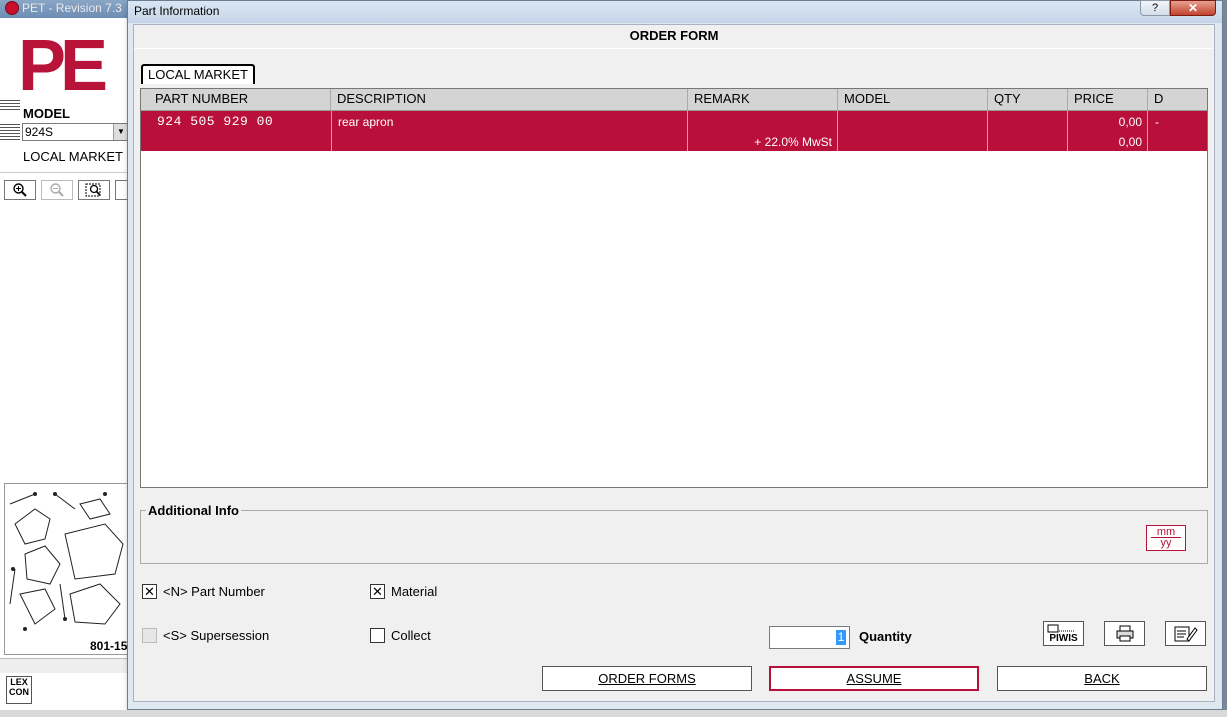 The height and width of the screenshot is (717, 1227). I want to click on exploded-view-drawing, so click(66, 561).